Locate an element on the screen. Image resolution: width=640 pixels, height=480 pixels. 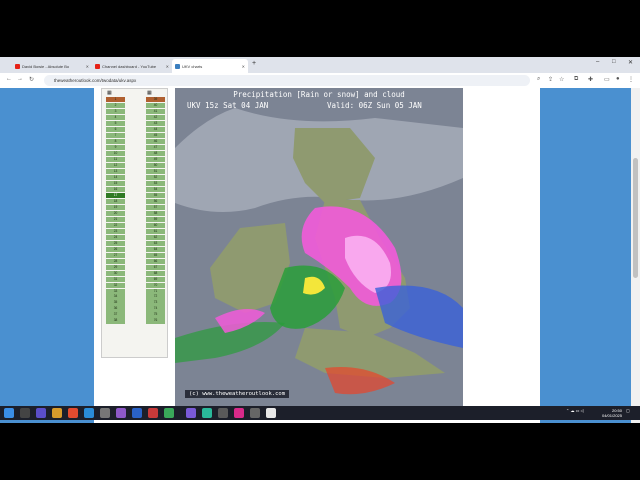
hour-cell: 35 is located at coordinates (115, 303).